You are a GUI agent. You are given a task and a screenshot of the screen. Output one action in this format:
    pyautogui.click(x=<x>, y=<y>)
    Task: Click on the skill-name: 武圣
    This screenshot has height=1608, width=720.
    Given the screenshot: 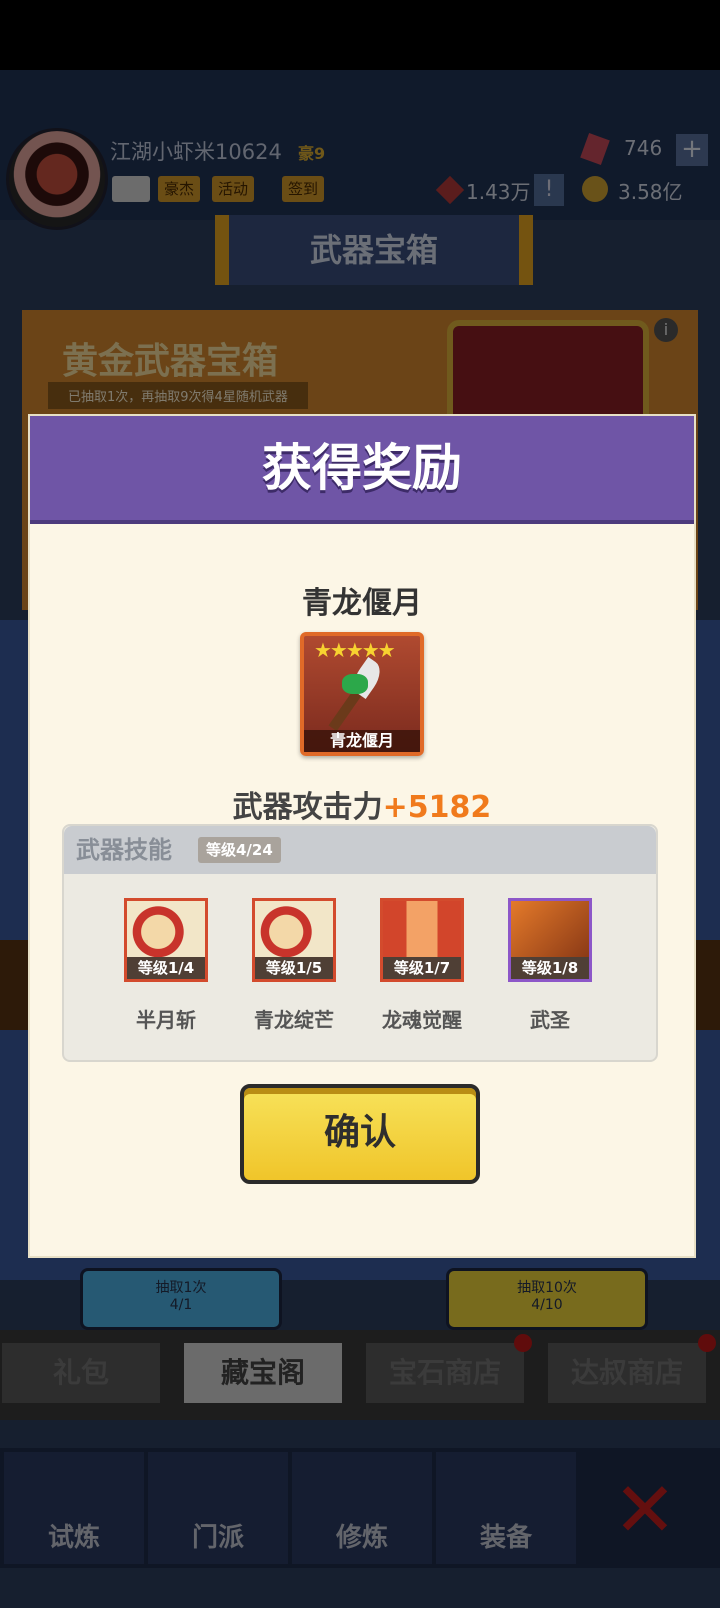 What is the action you would take?
    pyautogui.click(x=550, y=1020)
    